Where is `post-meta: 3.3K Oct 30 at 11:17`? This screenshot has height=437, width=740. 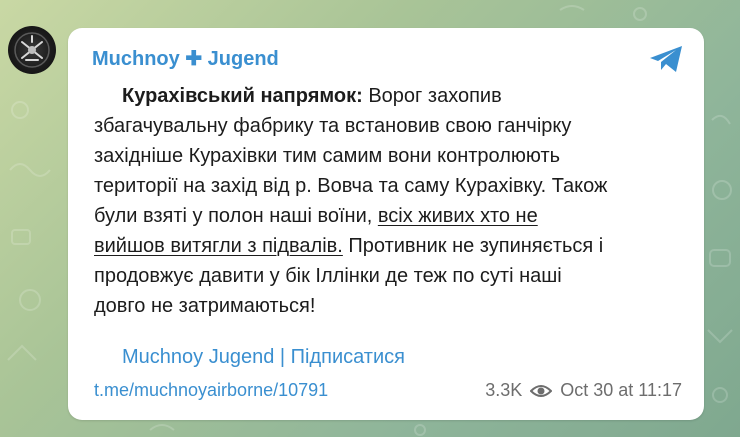 post-meta: 3.3K Oct 30 at 11:17 is located at coordinates (583, 390).